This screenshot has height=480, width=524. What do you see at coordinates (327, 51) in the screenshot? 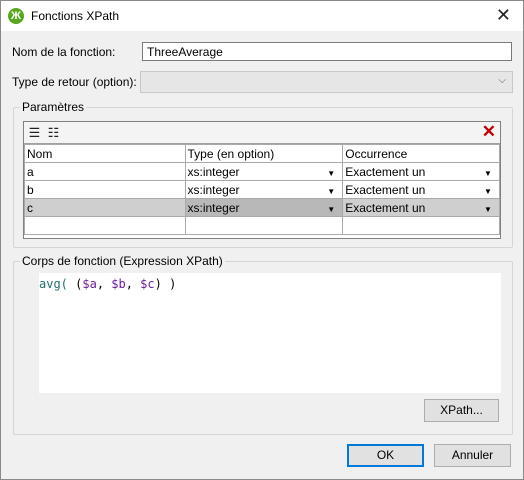
I see `function-name-input: ThreeAverage` at bounding box center [327, 51].